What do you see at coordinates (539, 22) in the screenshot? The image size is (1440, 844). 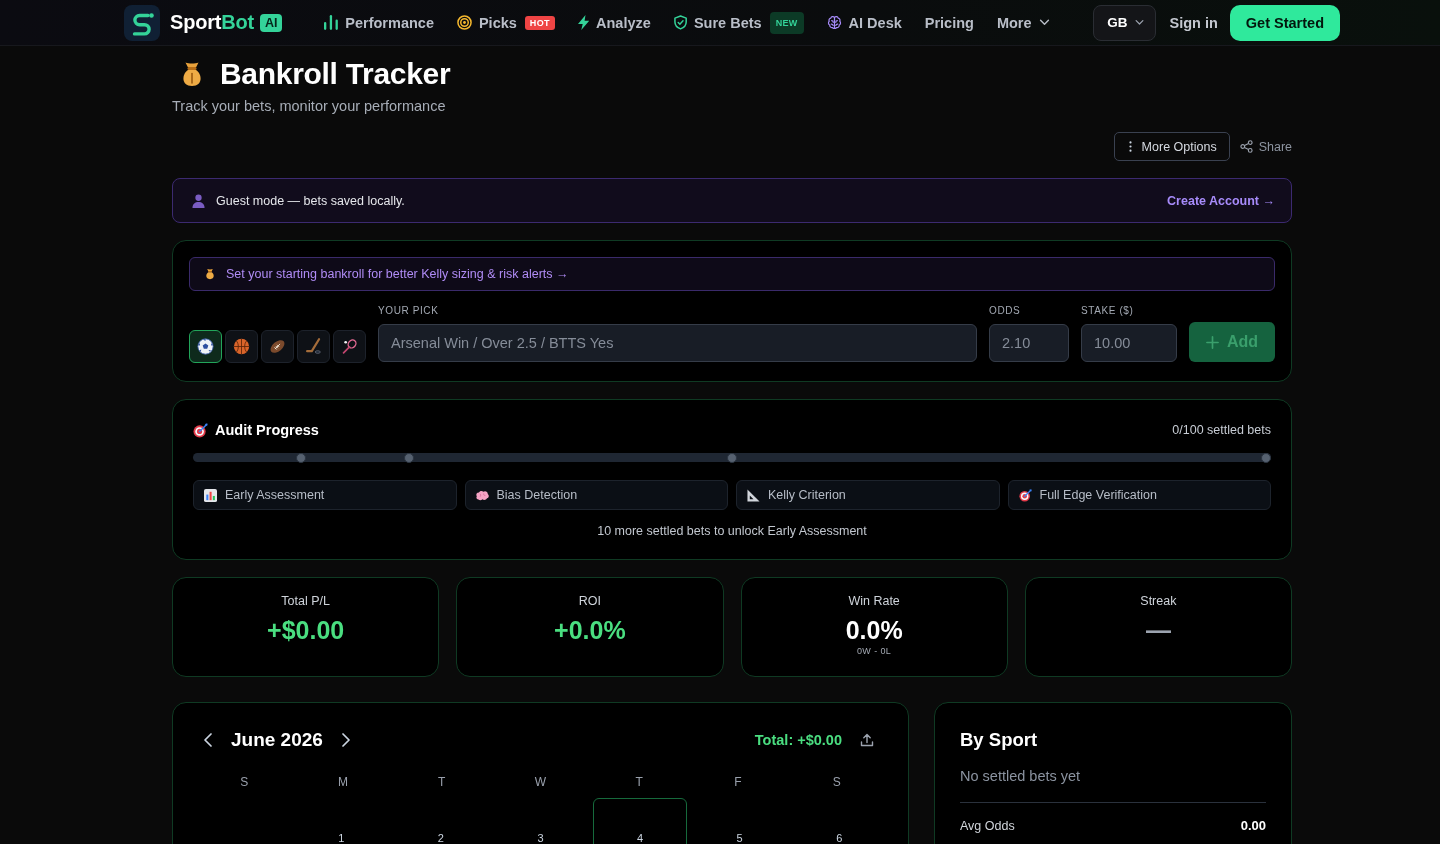 I see `nav-badge: HOT` at bounding box center [539, 22].